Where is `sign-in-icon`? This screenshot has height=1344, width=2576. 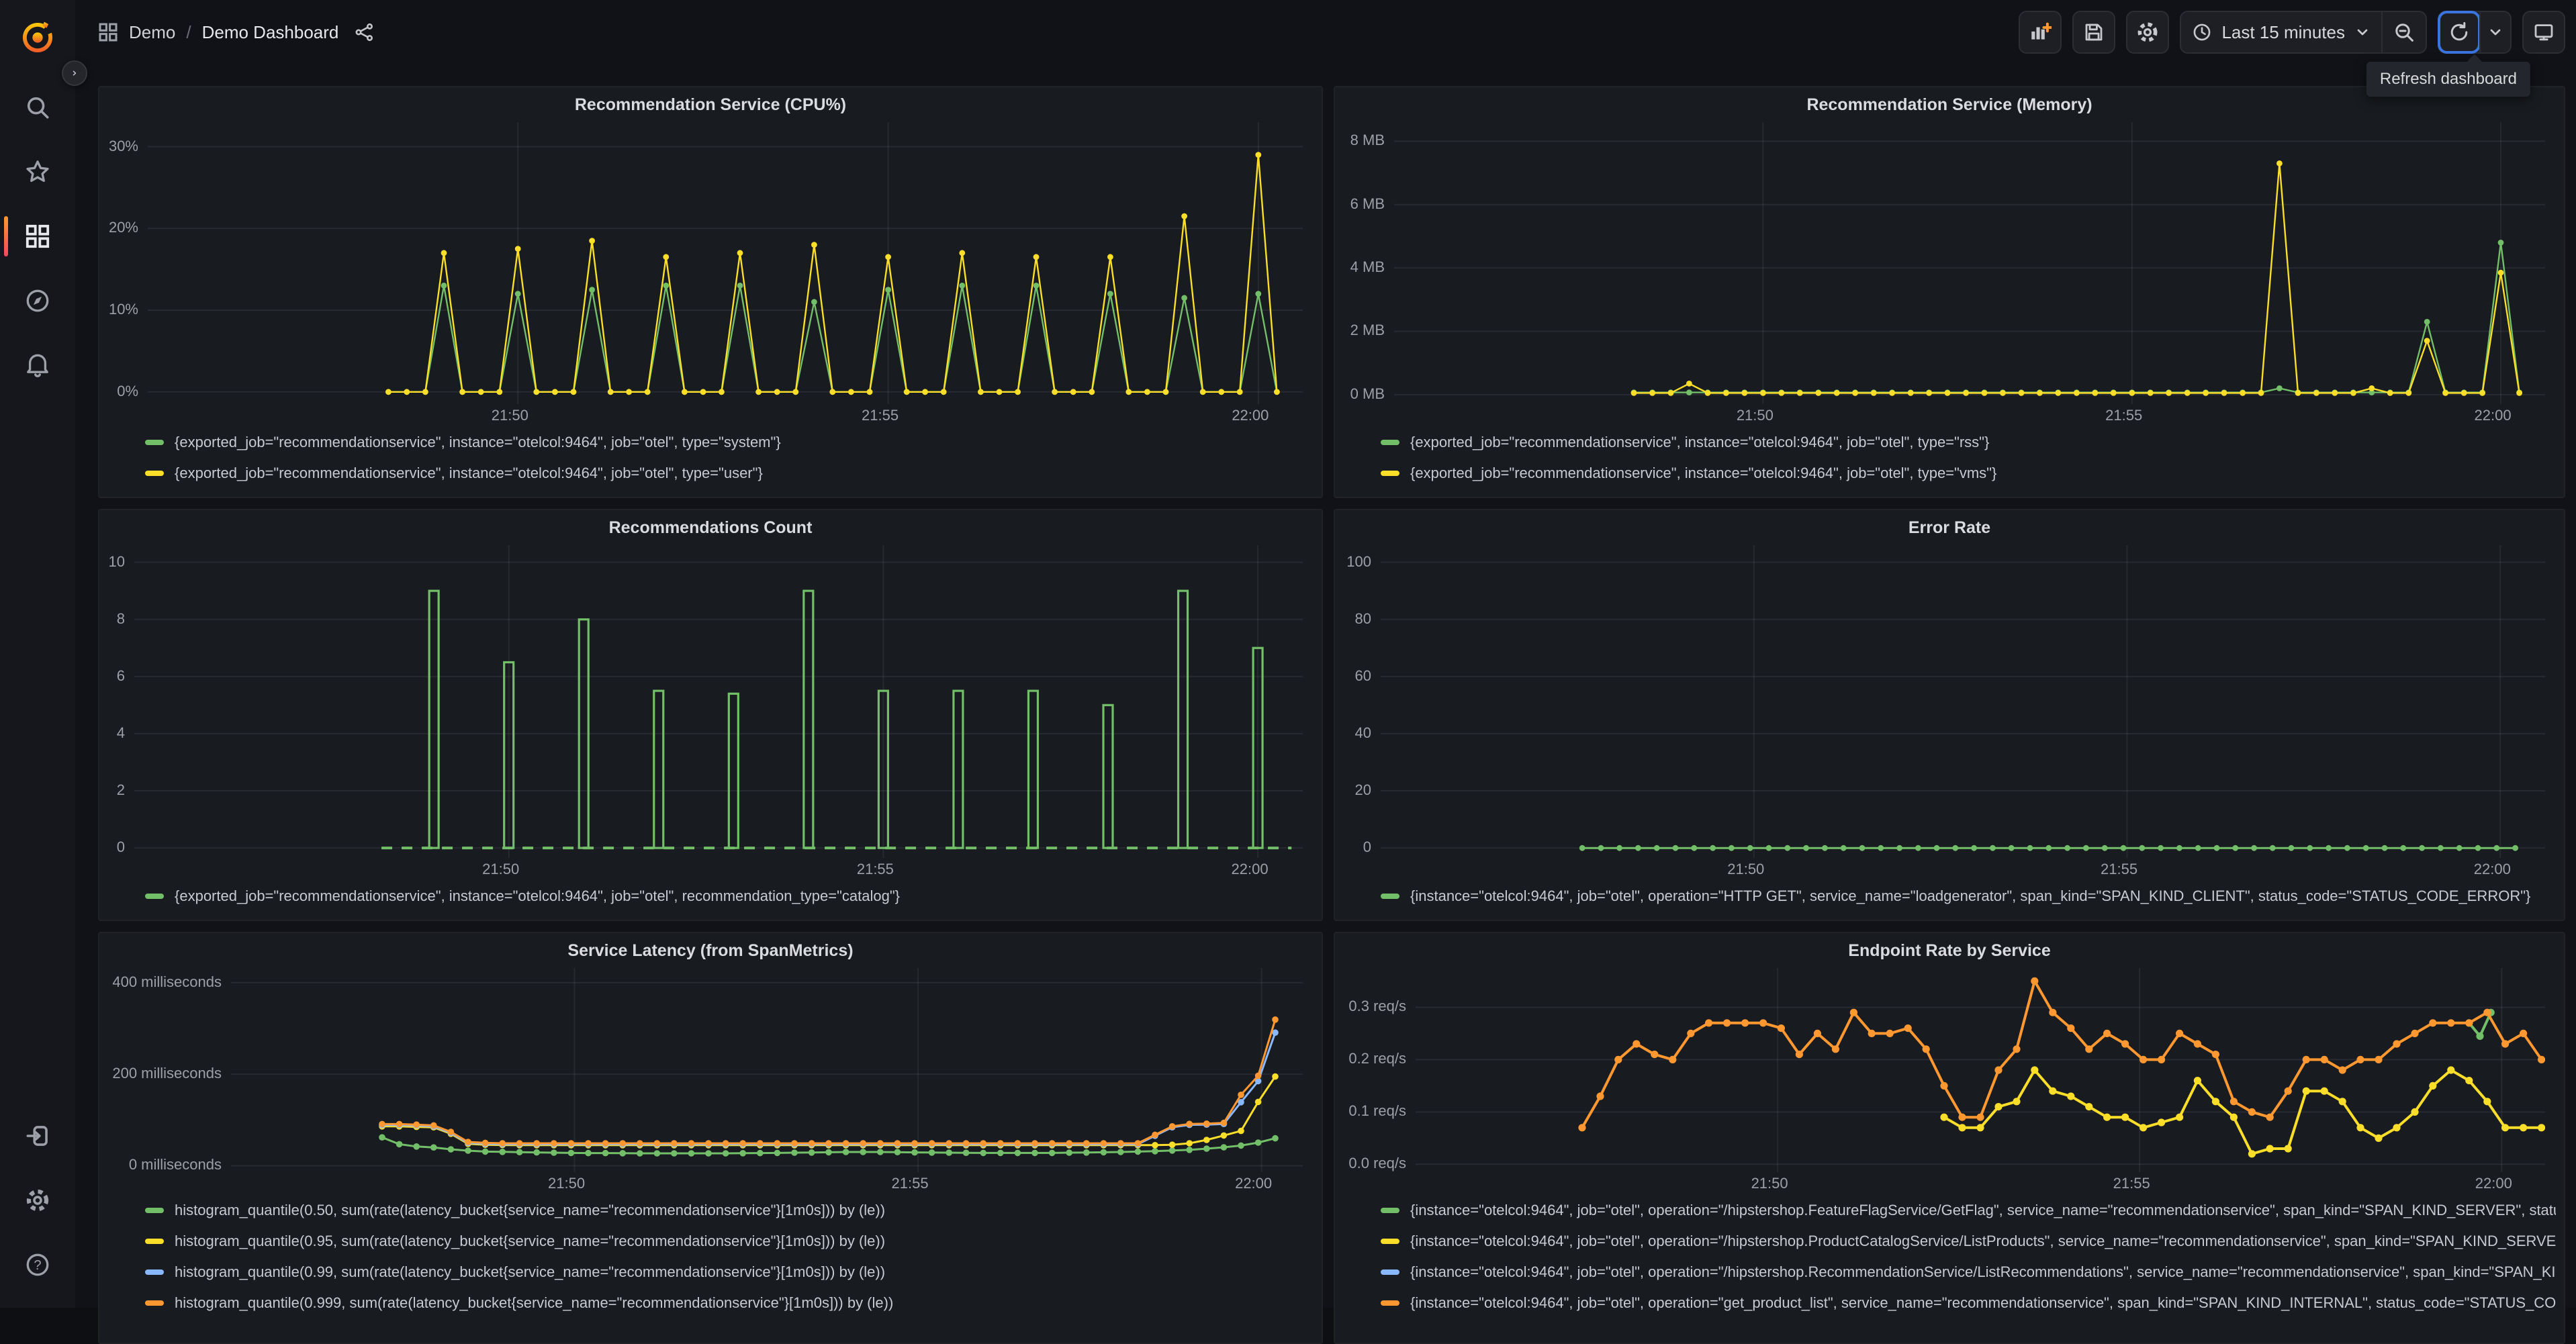 sign-in-icon is located at coordinates (37, 1136).